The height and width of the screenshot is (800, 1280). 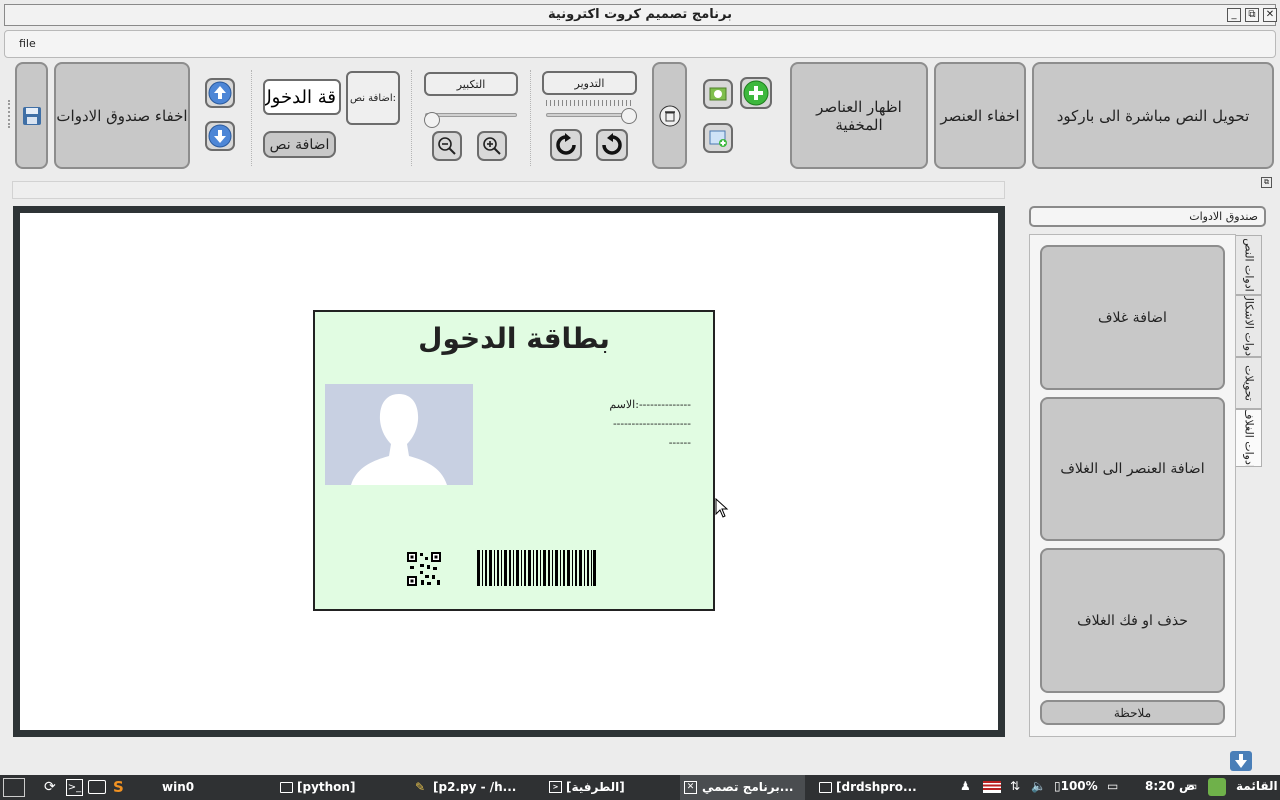 I want to click on start-menu-label: القائمة, so click(x=1257, y=786).